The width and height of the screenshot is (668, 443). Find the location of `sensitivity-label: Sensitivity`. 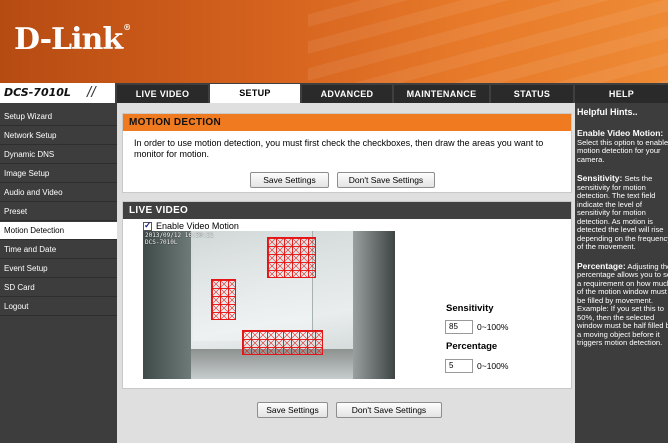

sensitivity-label: Sensitivity is located at coordinates (470, 308).